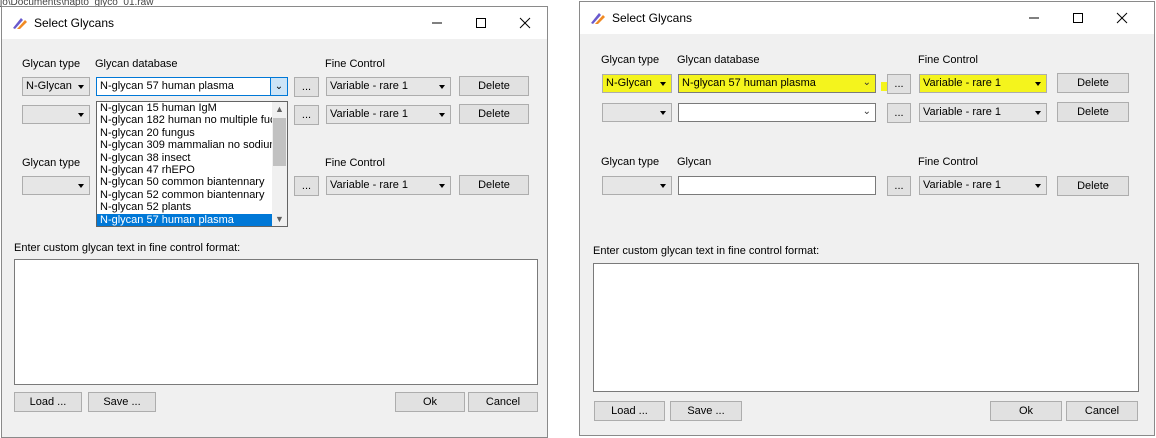  I want to click on scroll-down-icon: ▼, so click(279, 219).